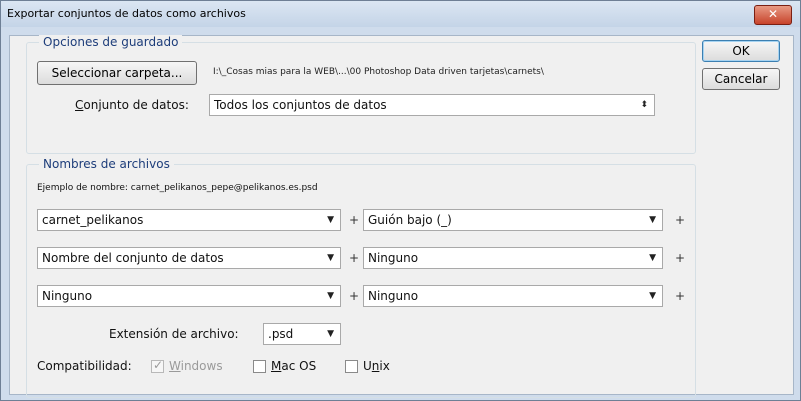 The height and width of the screenshot is (401, 801). I want to click on name-part-3-value: Nombre del conjunto de datos, so click(133, 258).